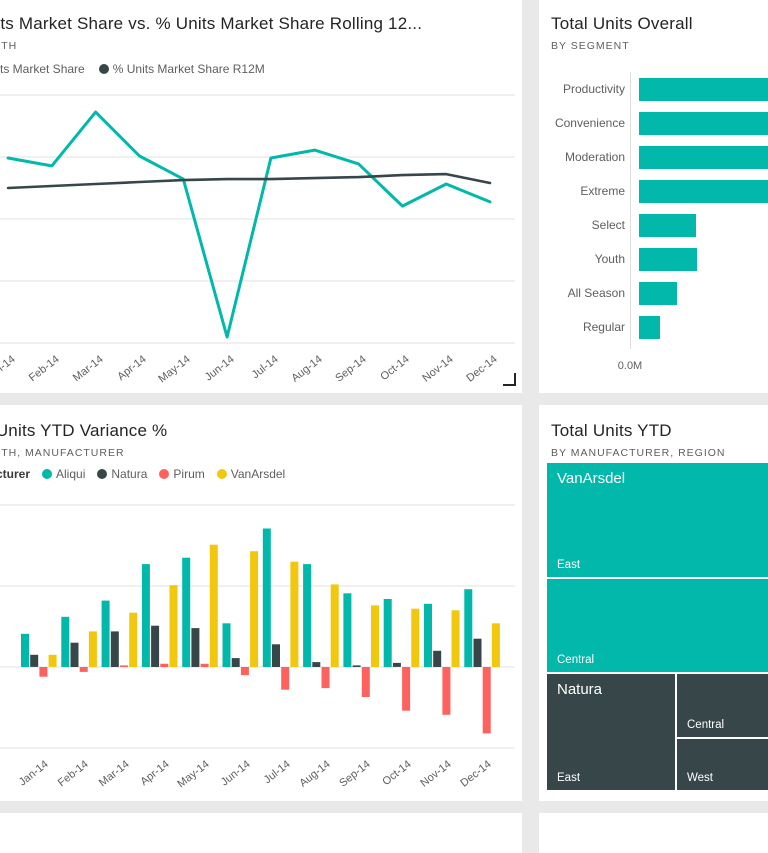 The width and height of the screenshot is (768, 853). What do you see at coordinates (9, 46) in the screenshot?
I see `tile-subtitle: BY MONTH` at bounding box center [9, 46].